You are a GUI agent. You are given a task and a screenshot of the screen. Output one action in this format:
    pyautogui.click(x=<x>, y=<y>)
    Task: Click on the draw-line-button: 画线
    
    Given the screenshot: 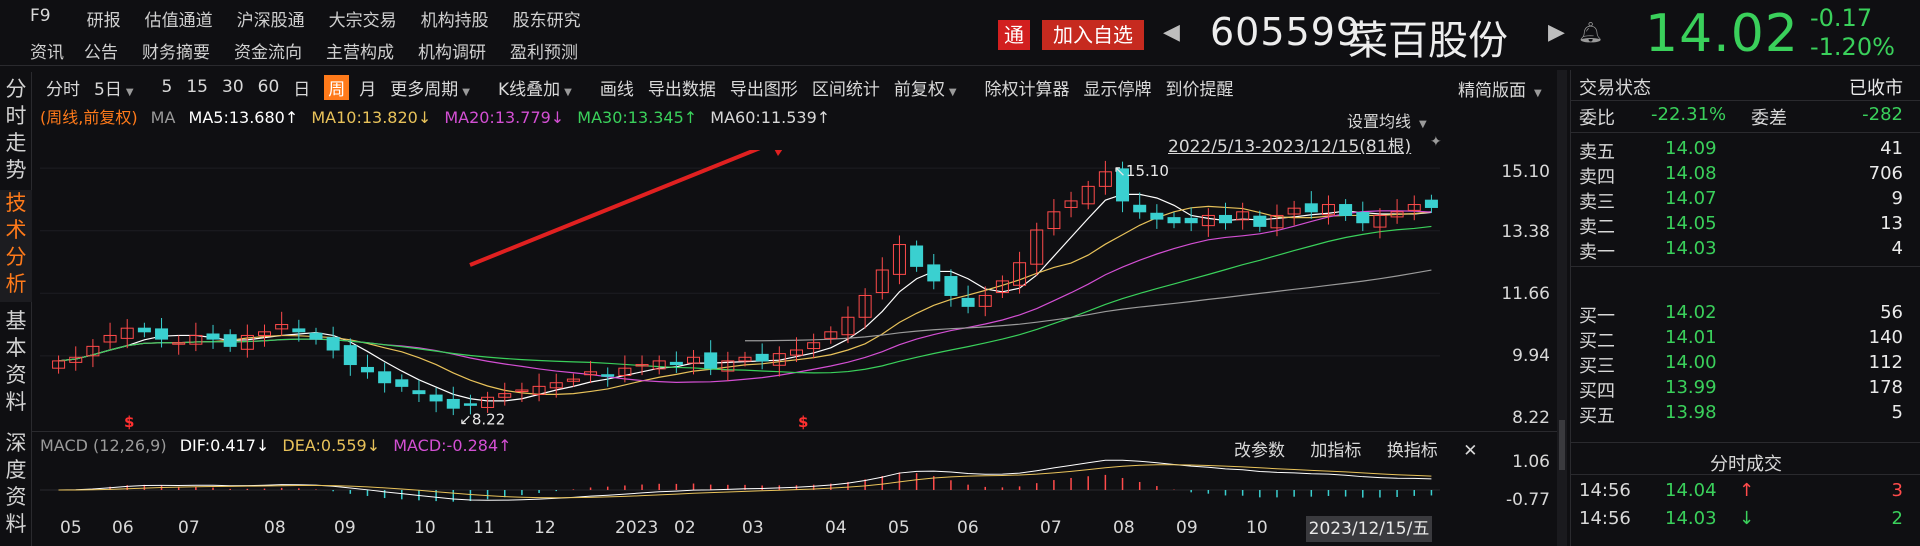 What is the action you would take?
    pyautogui.click(x=617, y=87)
    